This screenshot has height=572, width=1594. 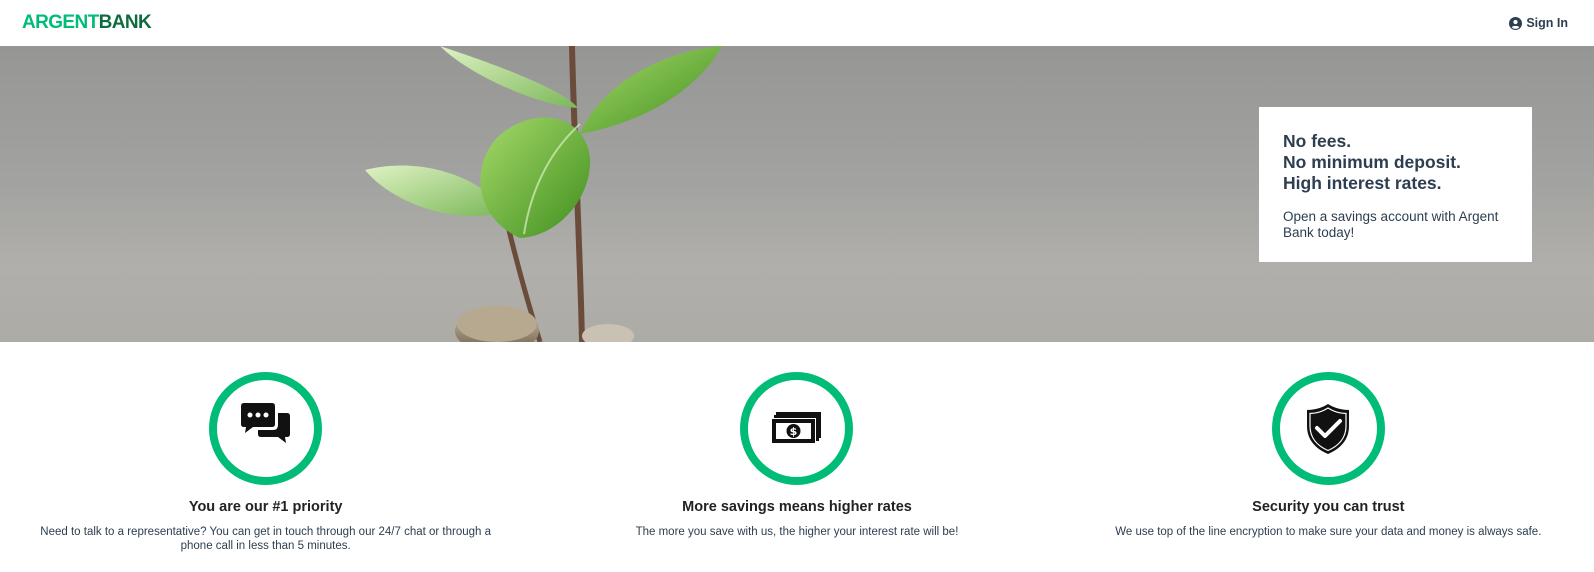 What do you see at coordinates (1328, 507) in the screenshot?
I see `feature-title: Security you can trust` at bounding box center [1328, 507].